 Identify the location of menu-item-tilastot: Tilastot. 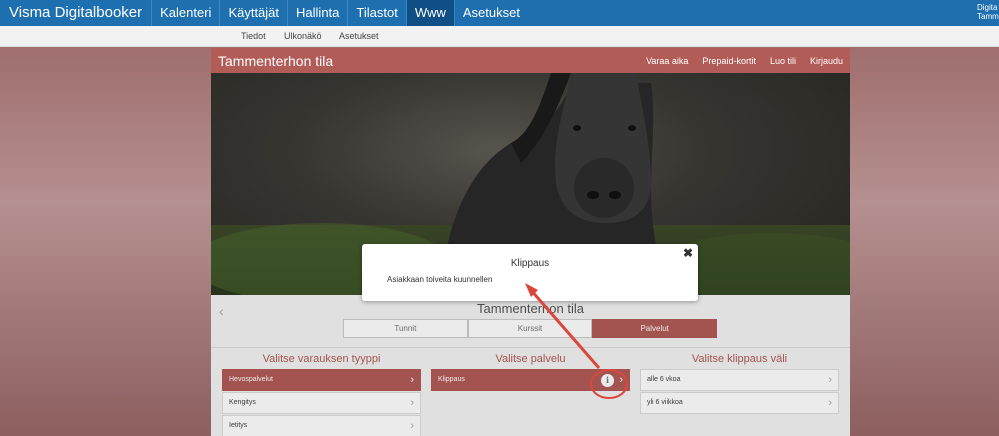
(376, 13).